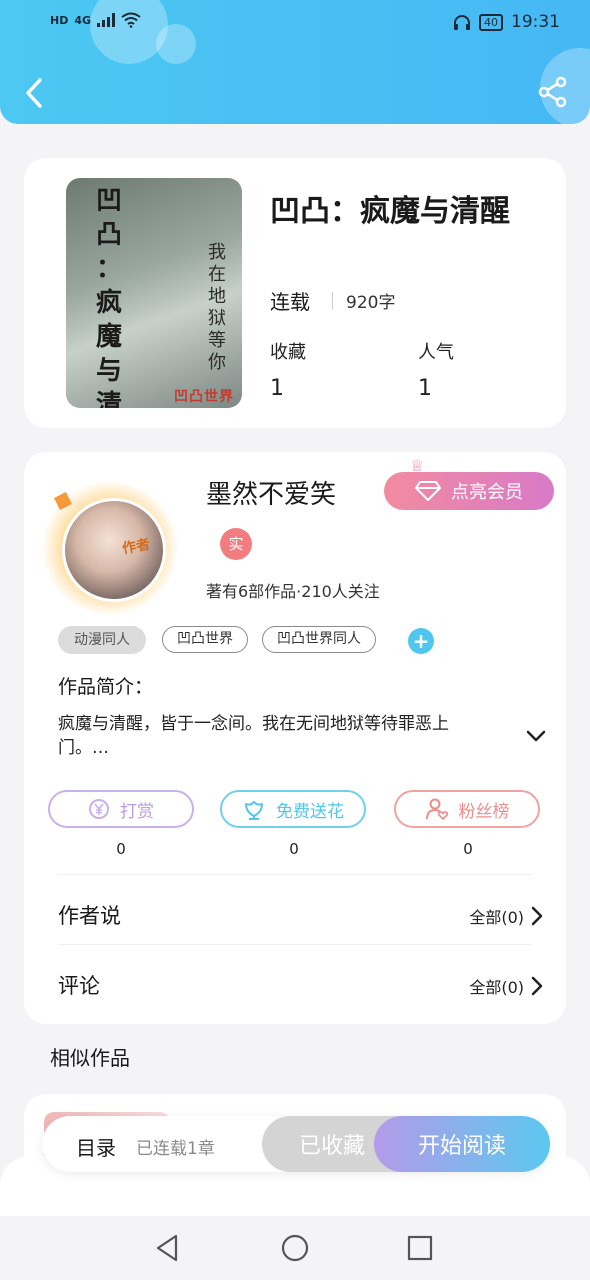  I want to click on author-avatar: 作者, so click(110, 548).